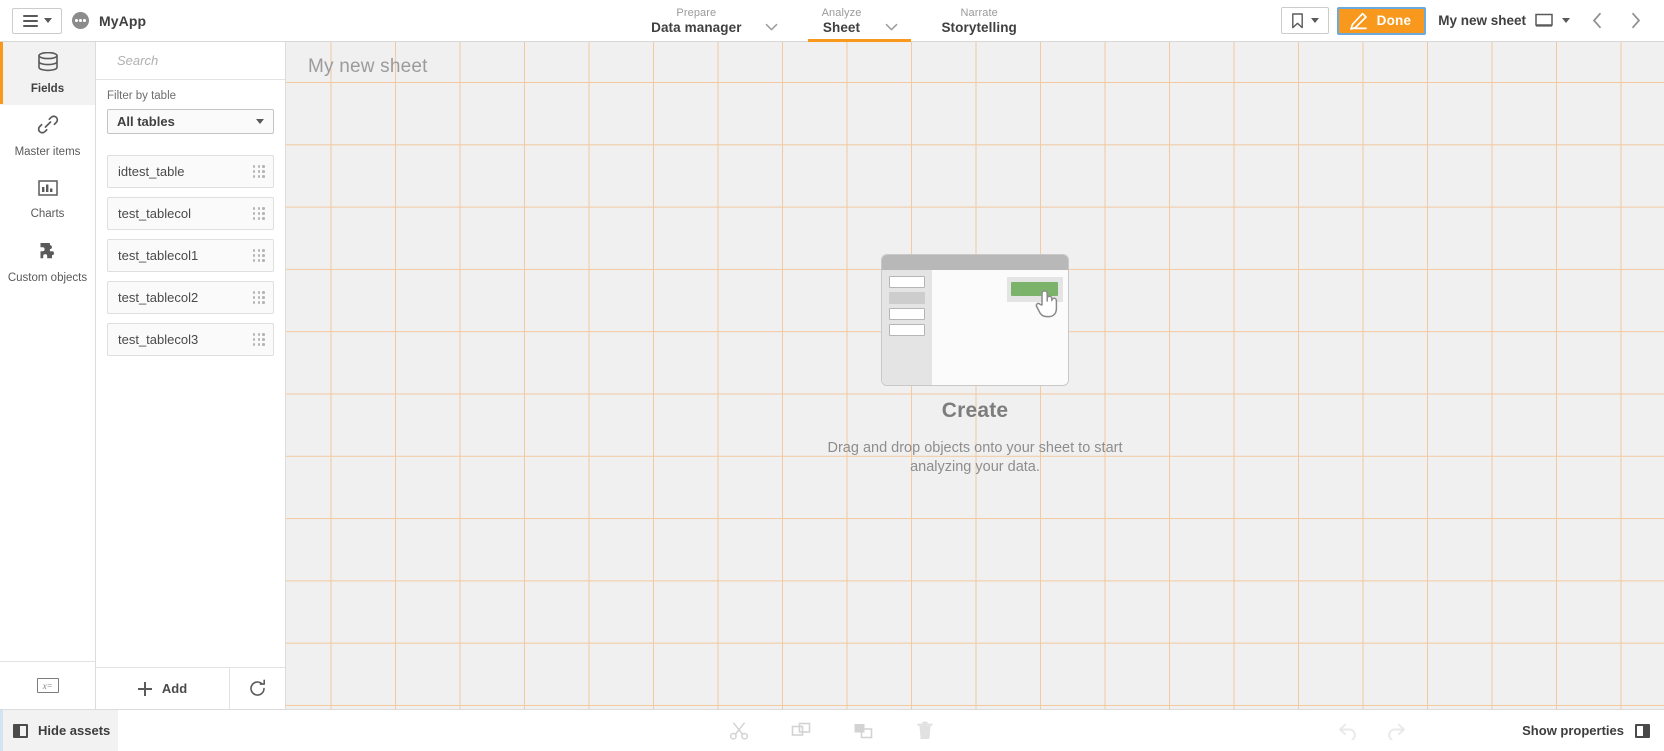 The height and width of the screenshot is (751, 1664). I want to click on delete-icon, so click(925, 731).